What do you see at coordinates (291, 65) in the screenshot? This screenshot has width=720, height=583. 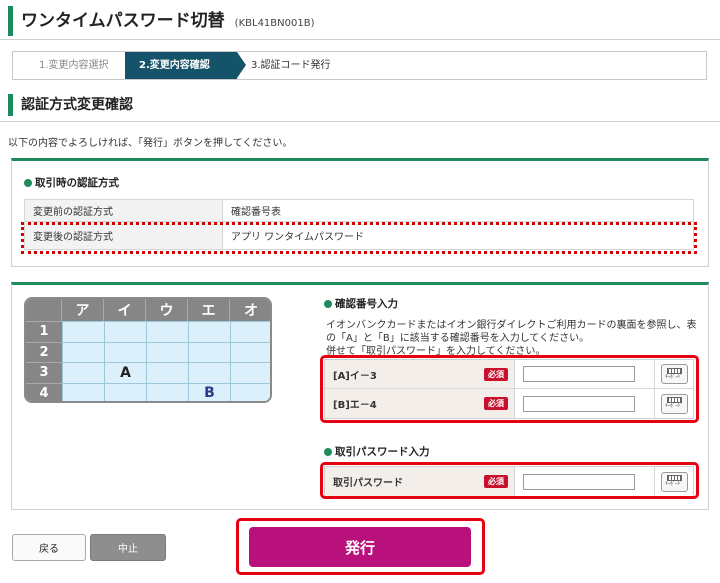 I see `step-3: 3.認証コード発行` at bounding box center [291, 65].